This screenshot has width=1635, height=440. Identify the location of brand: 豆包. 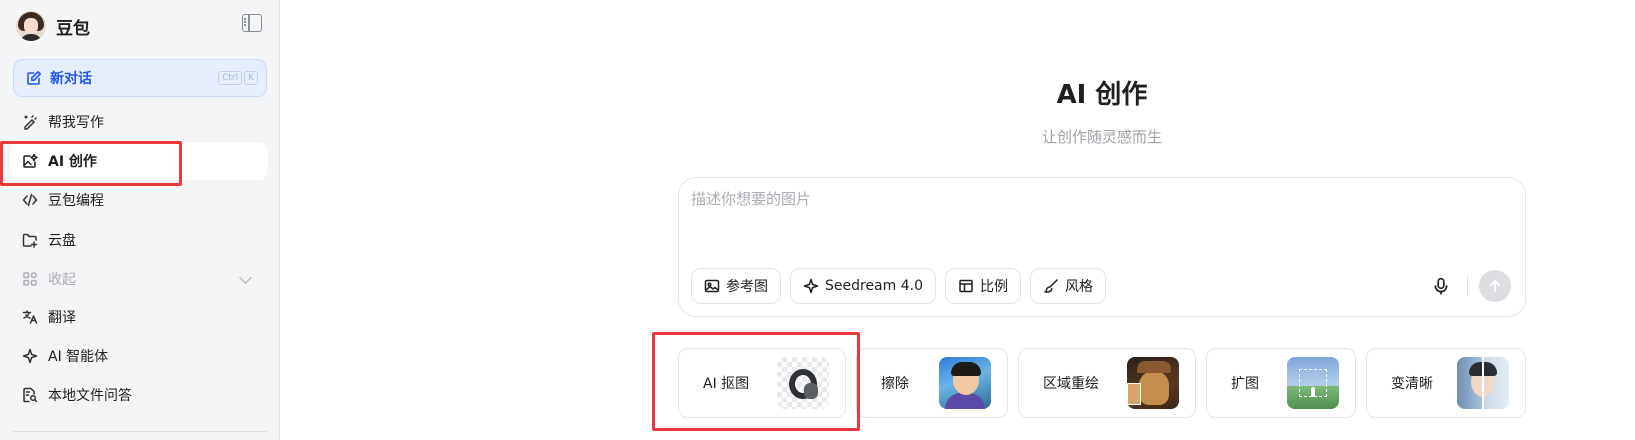
(53, 26).